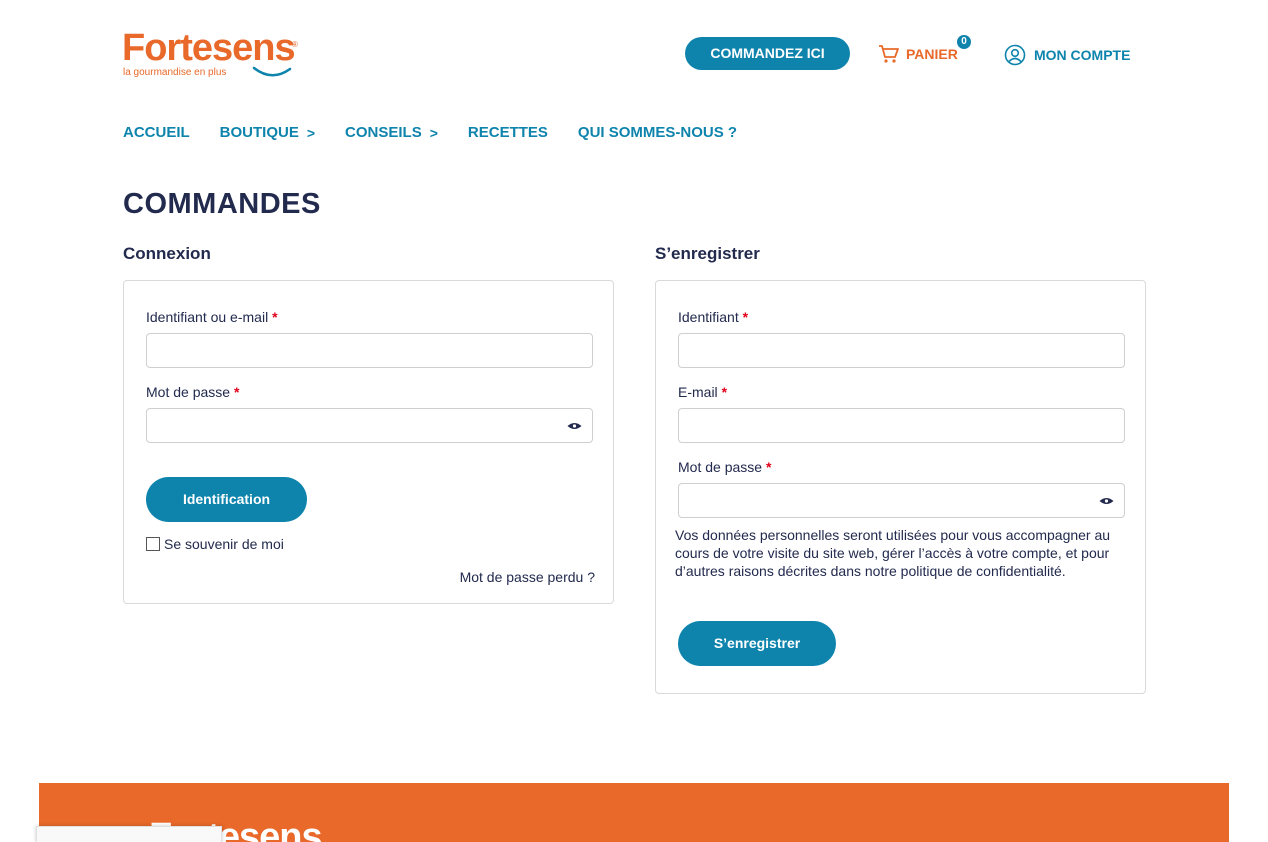  Describe the element at coordinates (259, 132) in the screenshot. I see `nav-item-label: BOUTIQUE` at that location.